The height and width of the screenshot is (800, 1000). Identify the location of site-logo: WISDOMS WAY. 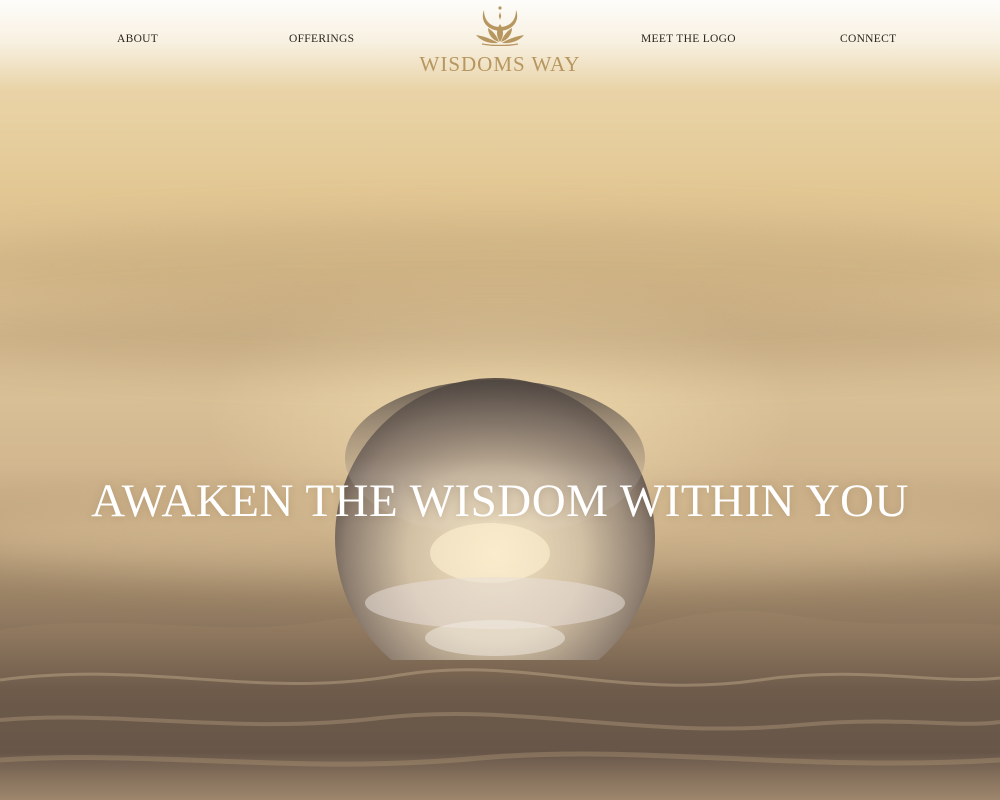
(500, 41).